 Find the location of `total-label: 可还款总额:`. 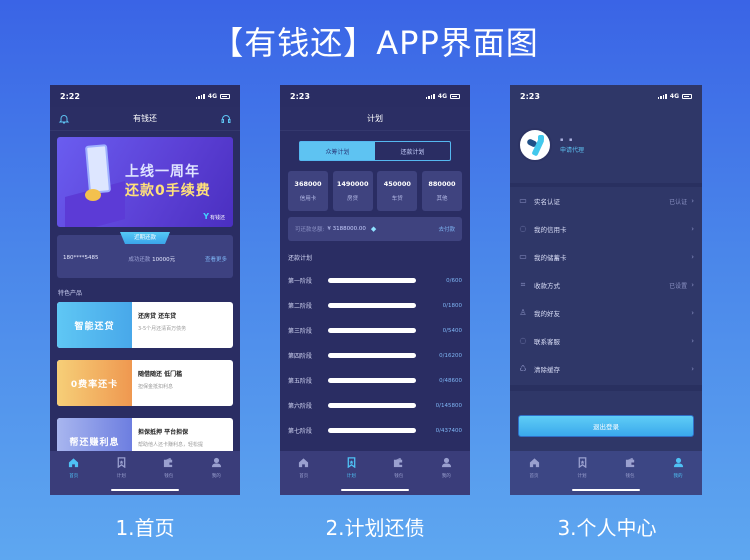

total-label: 可还款总额: is located at coordinates (310, 230).